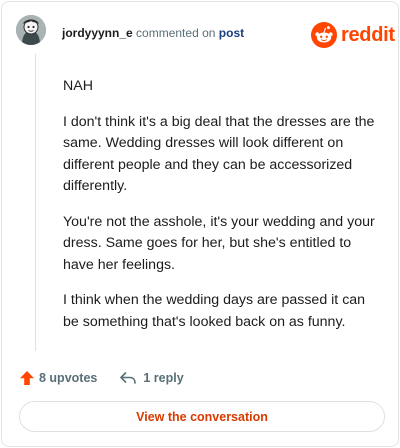  Describe the element at coordinates (176, 33) in the screenshot. I see `action-text: commented on` at that location.